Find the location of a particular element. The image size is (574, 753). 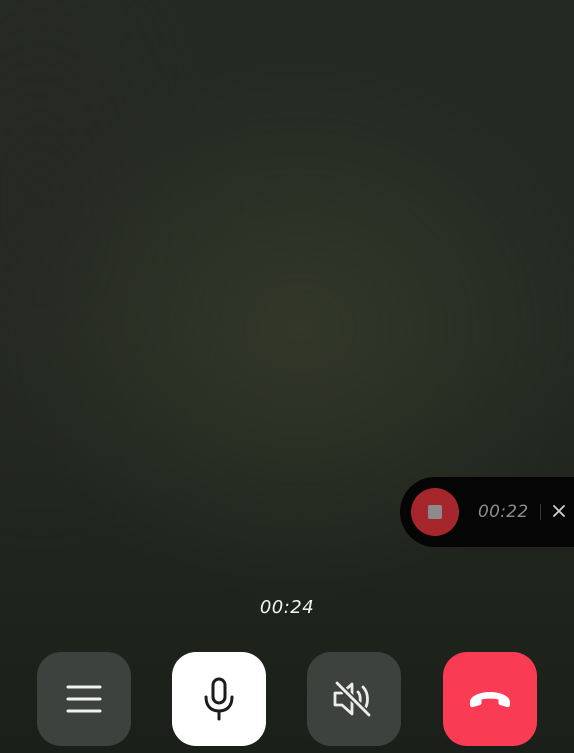

close-icon is located at coordinates (559, 511).